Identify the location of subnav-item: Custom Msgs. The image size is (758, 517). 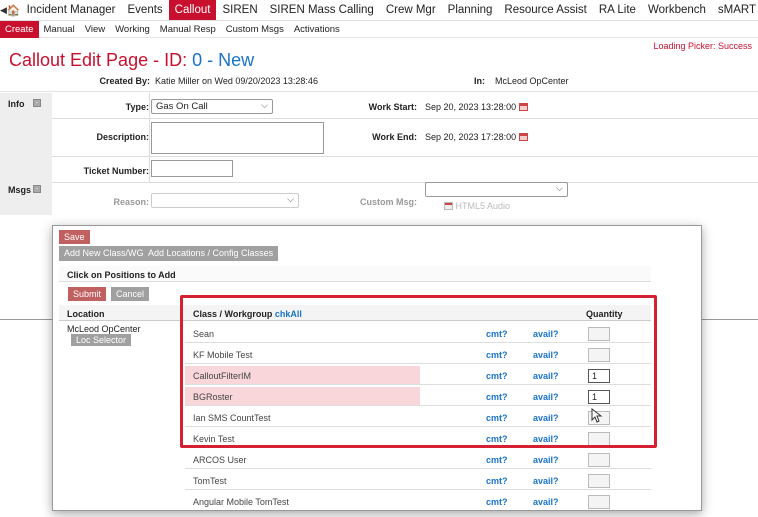
(255, 29).